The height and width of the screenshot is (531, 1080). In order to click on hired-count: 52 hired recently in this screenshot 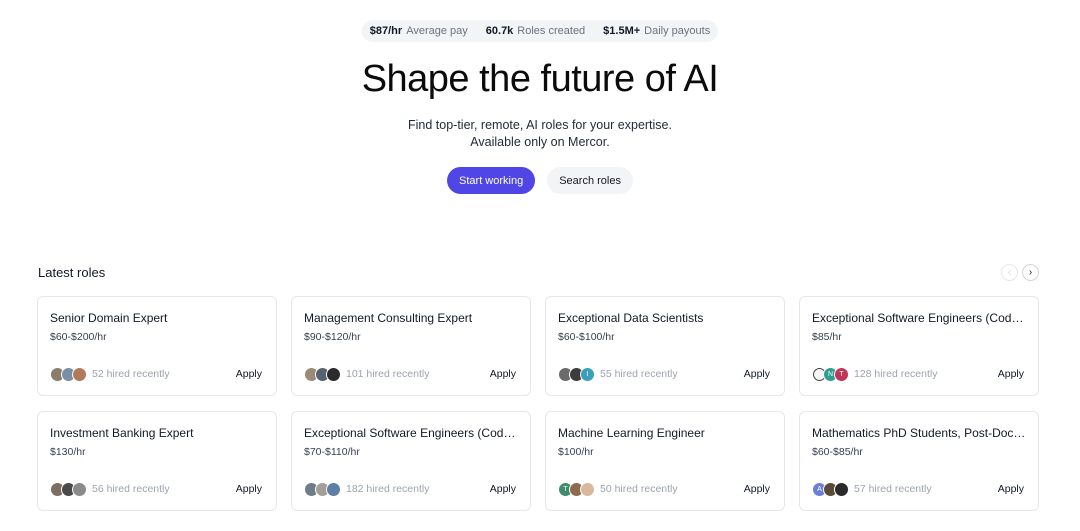, I will do `click(131, 374)`.